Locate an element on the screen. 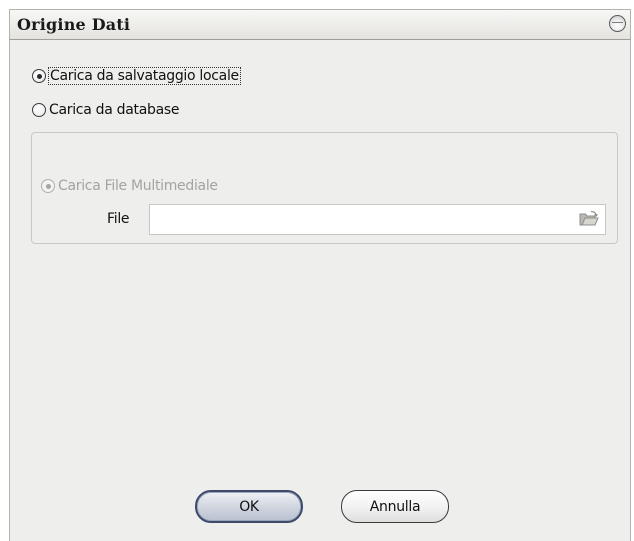  radio-database-label: Carica da database is located at coordinates (114, 110).